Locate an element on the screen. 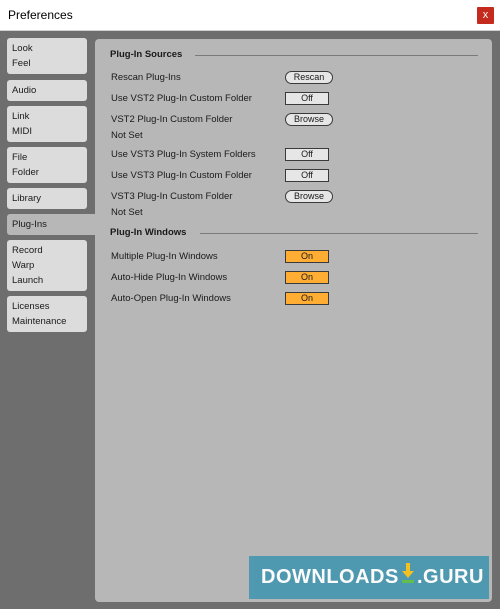  window-title: Preferences is located at coordinates (40, 15).